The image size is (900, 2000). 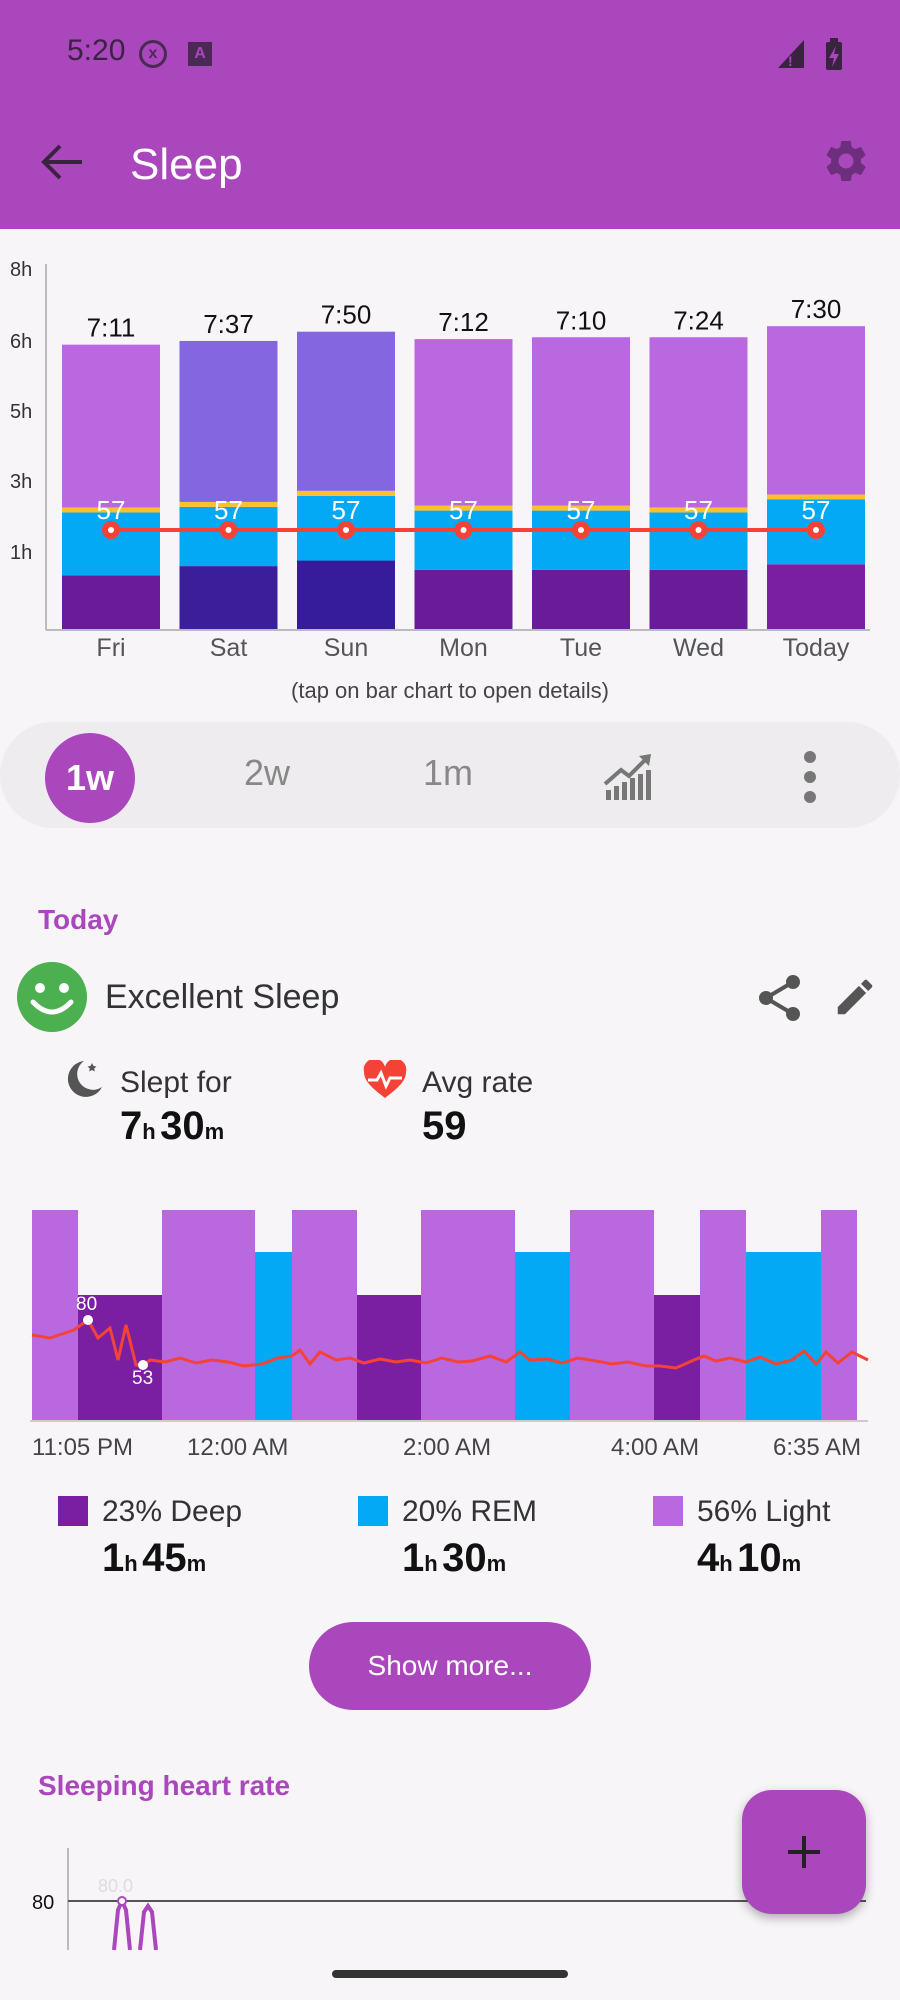 What do you see at coordinates (21, 412) in the screenshot?
I see `y-tick-label: 5h` at bounding box center [21, 412].